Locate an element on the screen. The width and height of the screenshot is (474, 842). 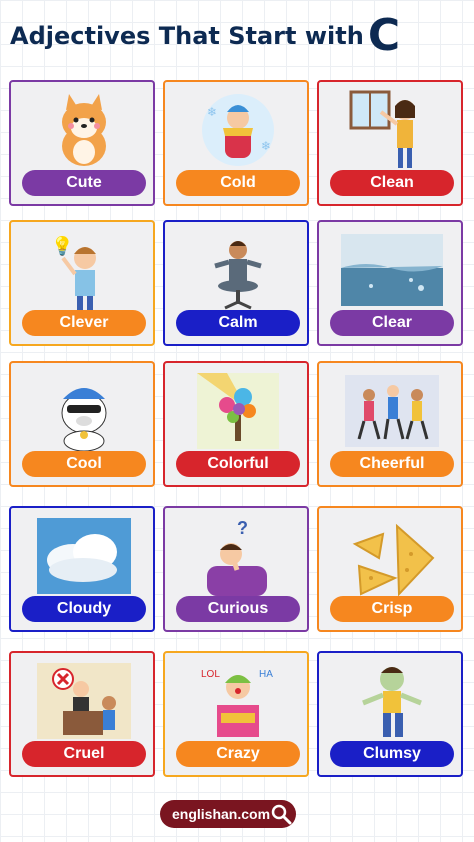
card-label: Cruel is located at coordinates (84, 754).